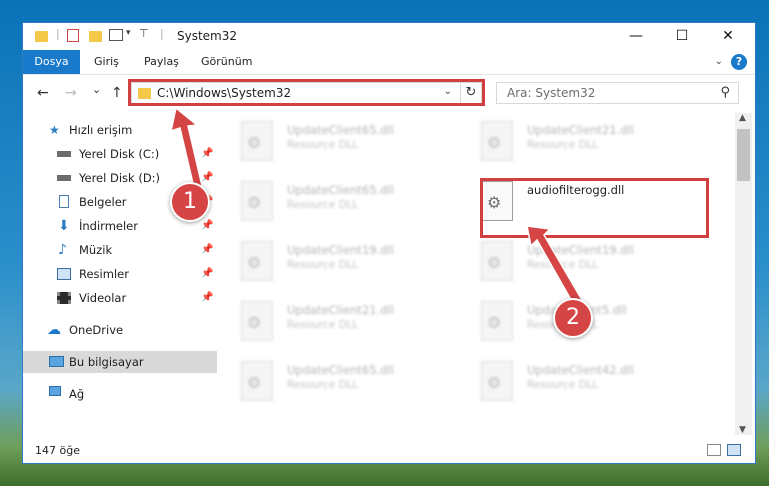 The width and height of the screenshot is (769, 486). What do you see at coordinates (573, 318) in the screenshot?
I see `step-2-marker: 2` at bounding box center [573, 318].